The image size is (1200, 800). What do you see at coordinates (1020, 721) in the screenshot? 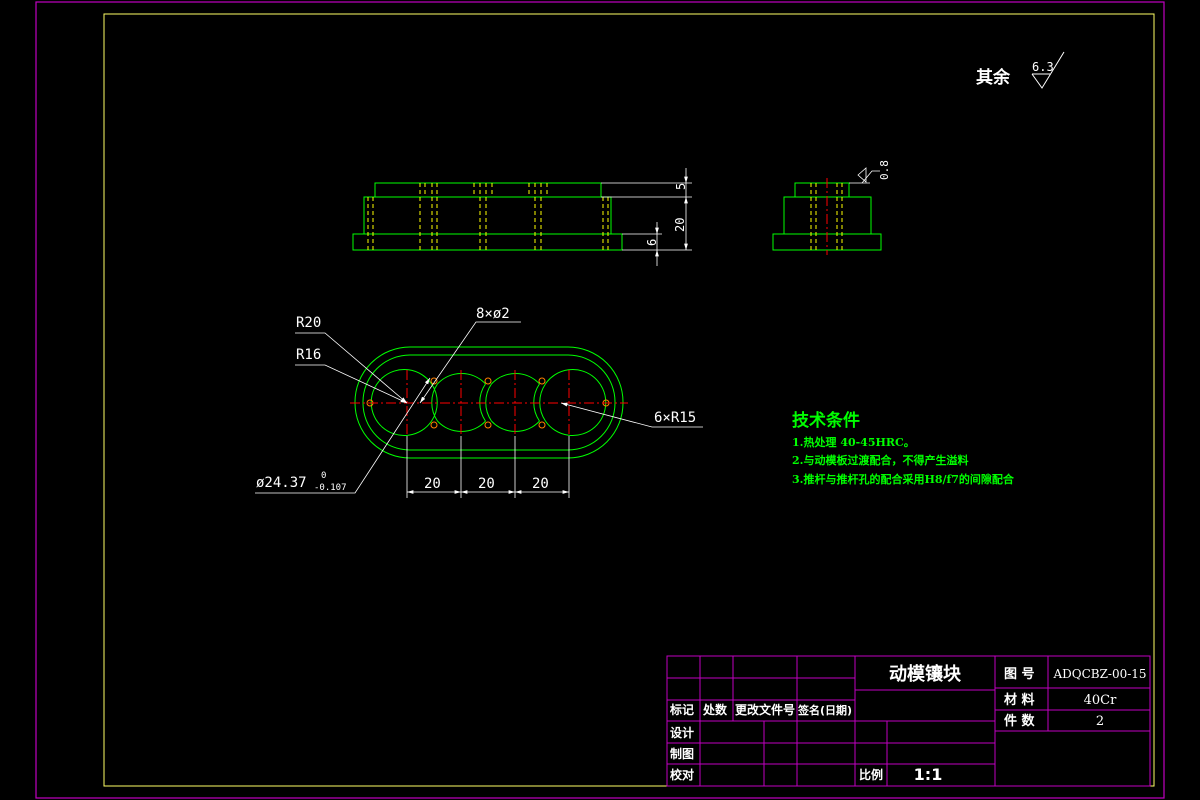
I see `quantity-label: 件 数` at bounding box center [1020, 721].